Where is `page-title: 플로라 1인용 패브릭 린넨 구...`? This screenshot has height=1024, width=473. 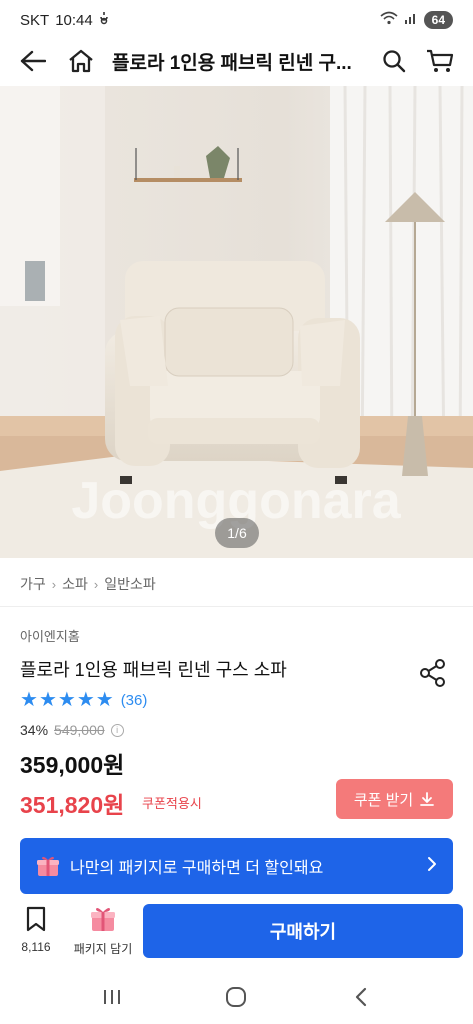 page-title: 플로라 1인용 패브릭 린넨 구... is located at coordinates (232, 63).